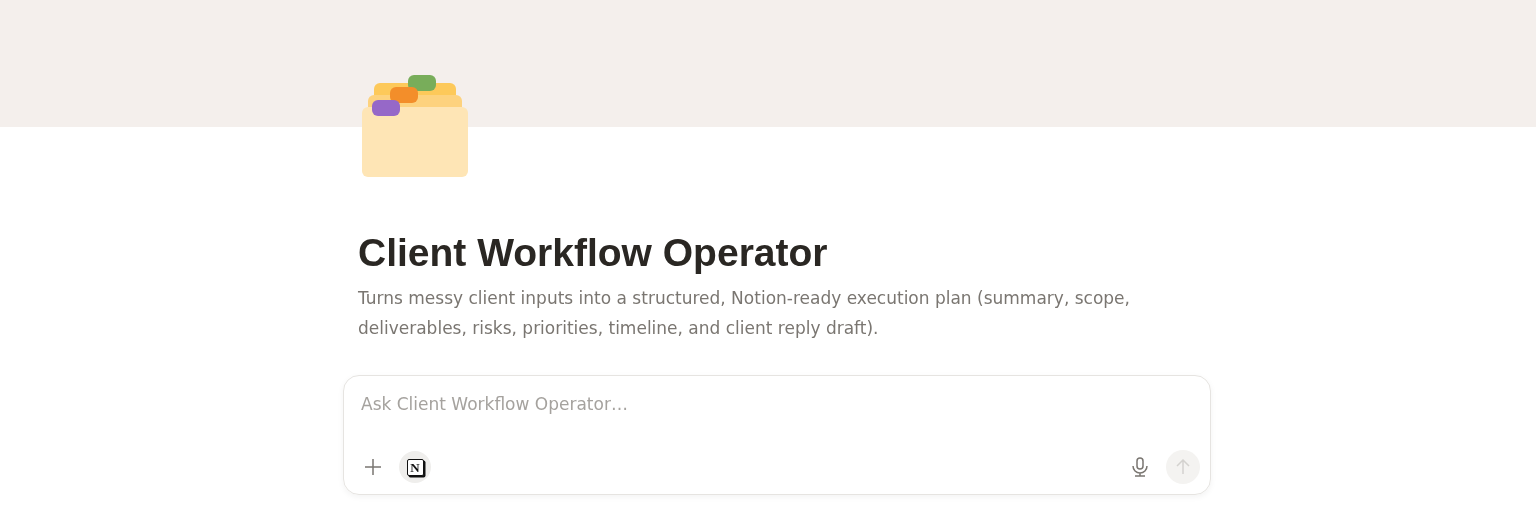 This screenshot has height=511, width=1536. I want to click on folder-icon, so click(416, 127).